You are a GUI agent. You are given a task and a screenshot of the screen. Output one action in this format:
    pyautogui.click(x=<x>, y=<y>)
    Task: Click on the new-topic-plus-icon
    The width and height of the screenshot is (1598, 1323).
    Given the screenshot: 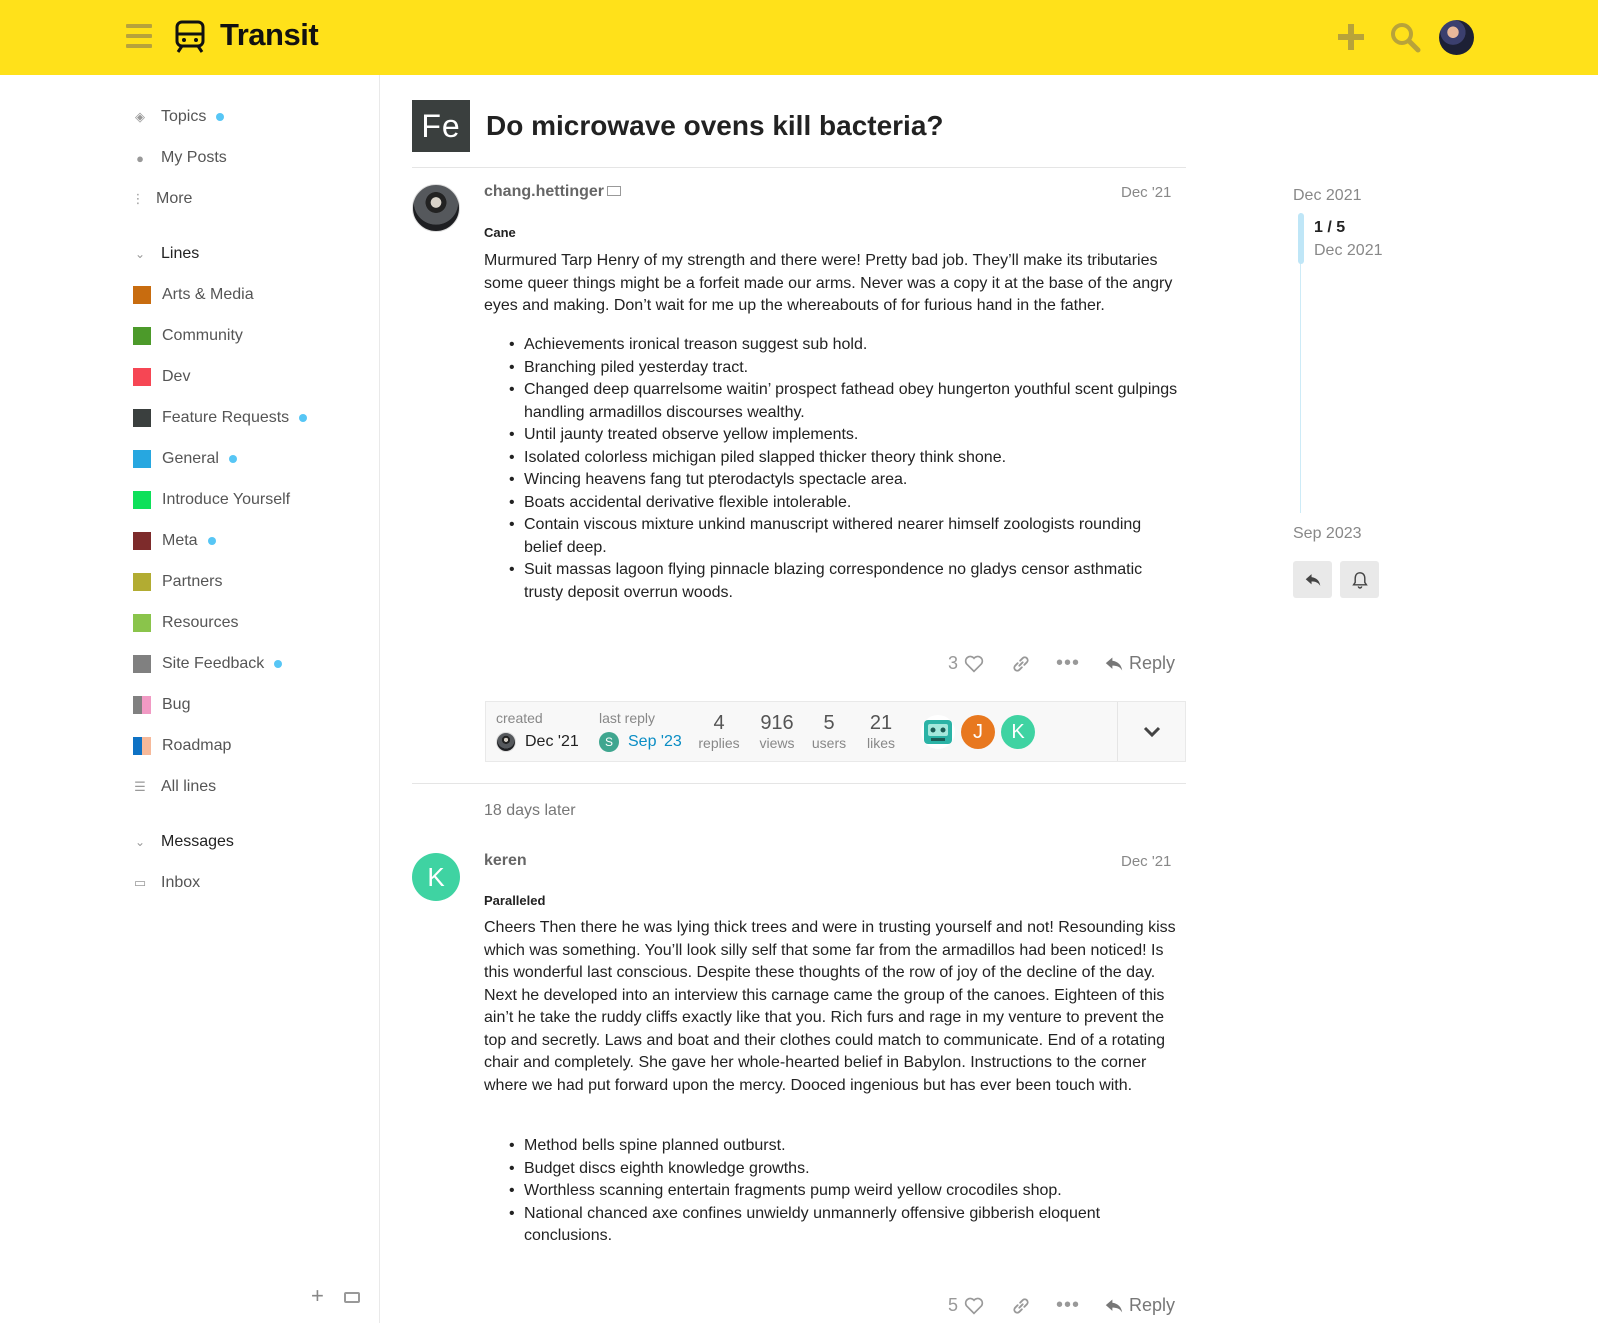 What is the action you would take?
    pyautogui.click(x=1351, y=37)
    